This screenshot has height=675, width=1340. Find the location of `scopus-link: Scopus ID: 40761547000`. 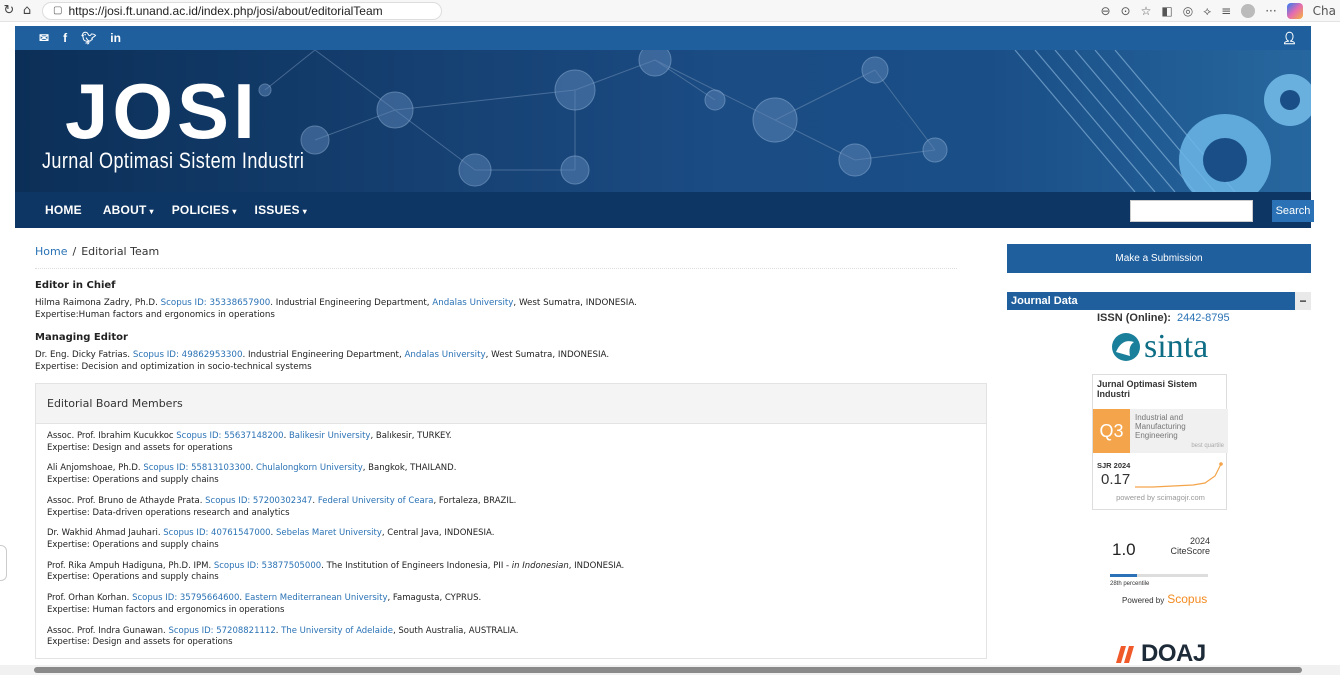

scopus-link: Scopus ID: 40761547000 is located at coordinates (216, 533).